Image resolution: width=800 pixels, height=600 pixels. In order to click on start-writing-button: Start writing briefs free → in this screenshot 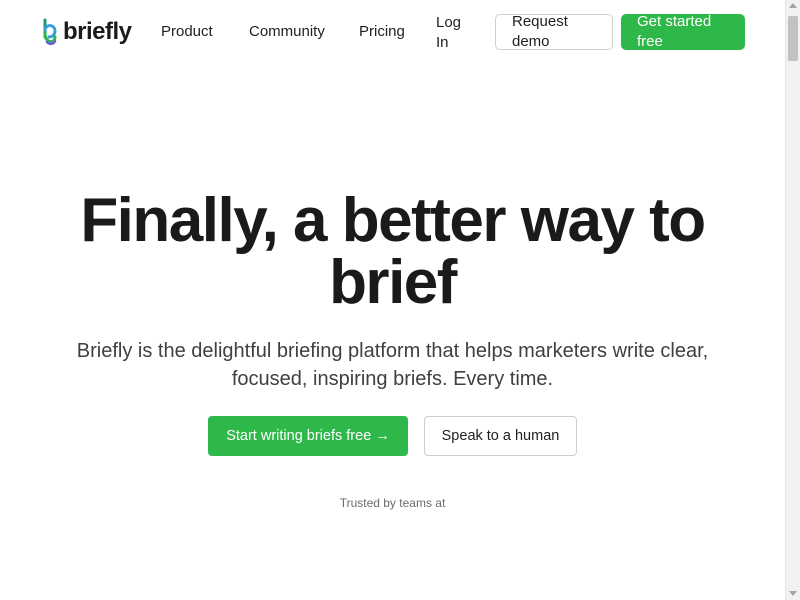, I will do `click(308, 436)`.